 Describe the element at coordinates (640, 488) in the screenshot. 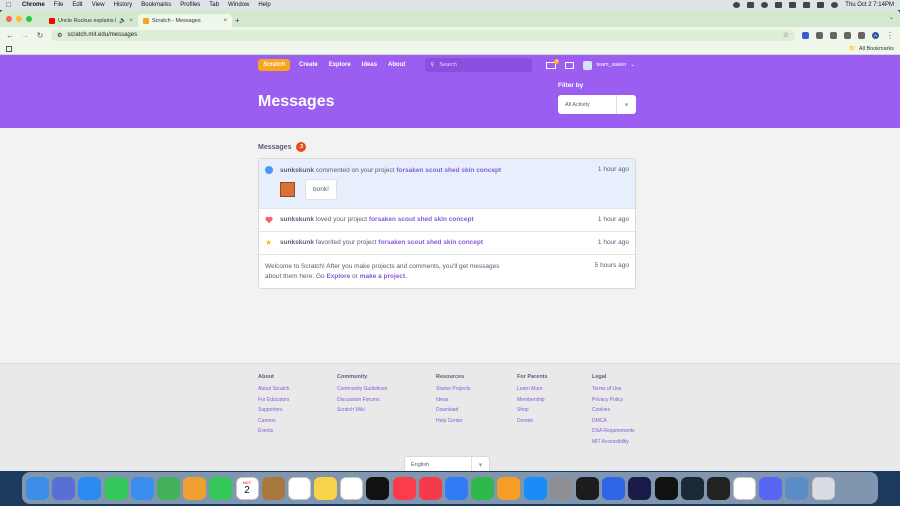

I see `animate-icon` at that location.